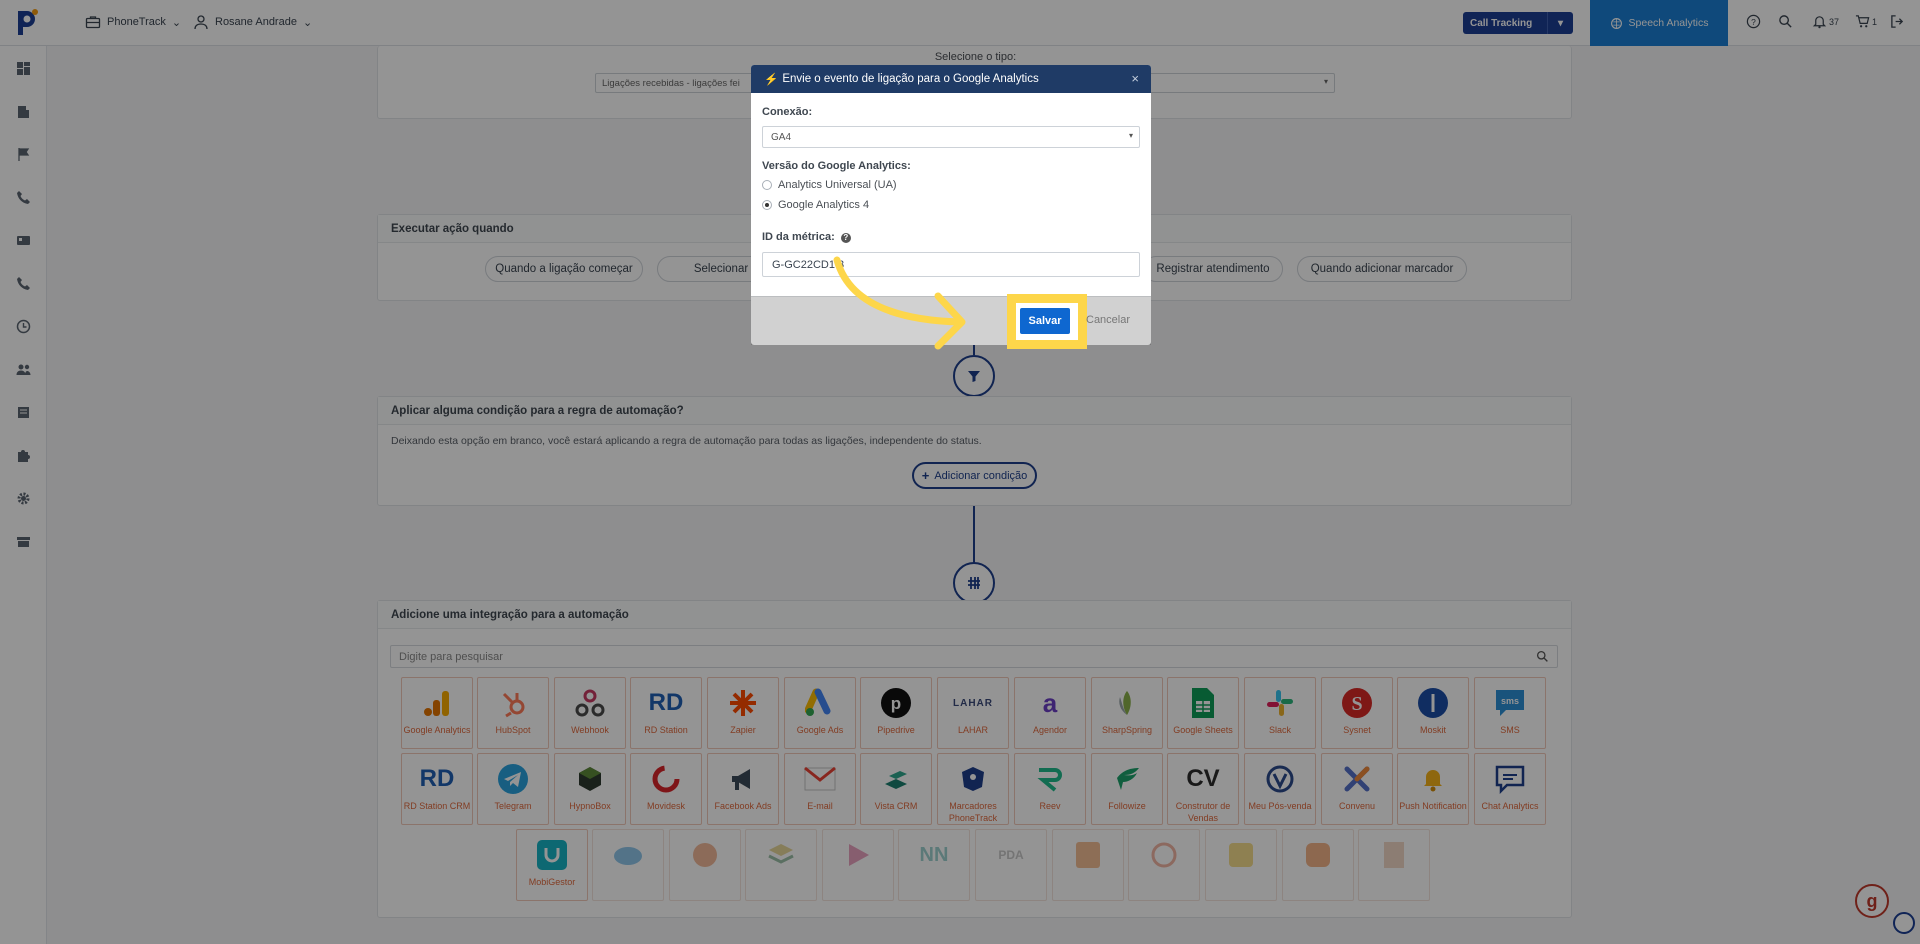 The height and width of the screenshot is (944, 1920). What do you see at coordinates (1108, 320) in the screenshot?
I see `cancel-button: Cancelar` at bounding box center [1108, 320].